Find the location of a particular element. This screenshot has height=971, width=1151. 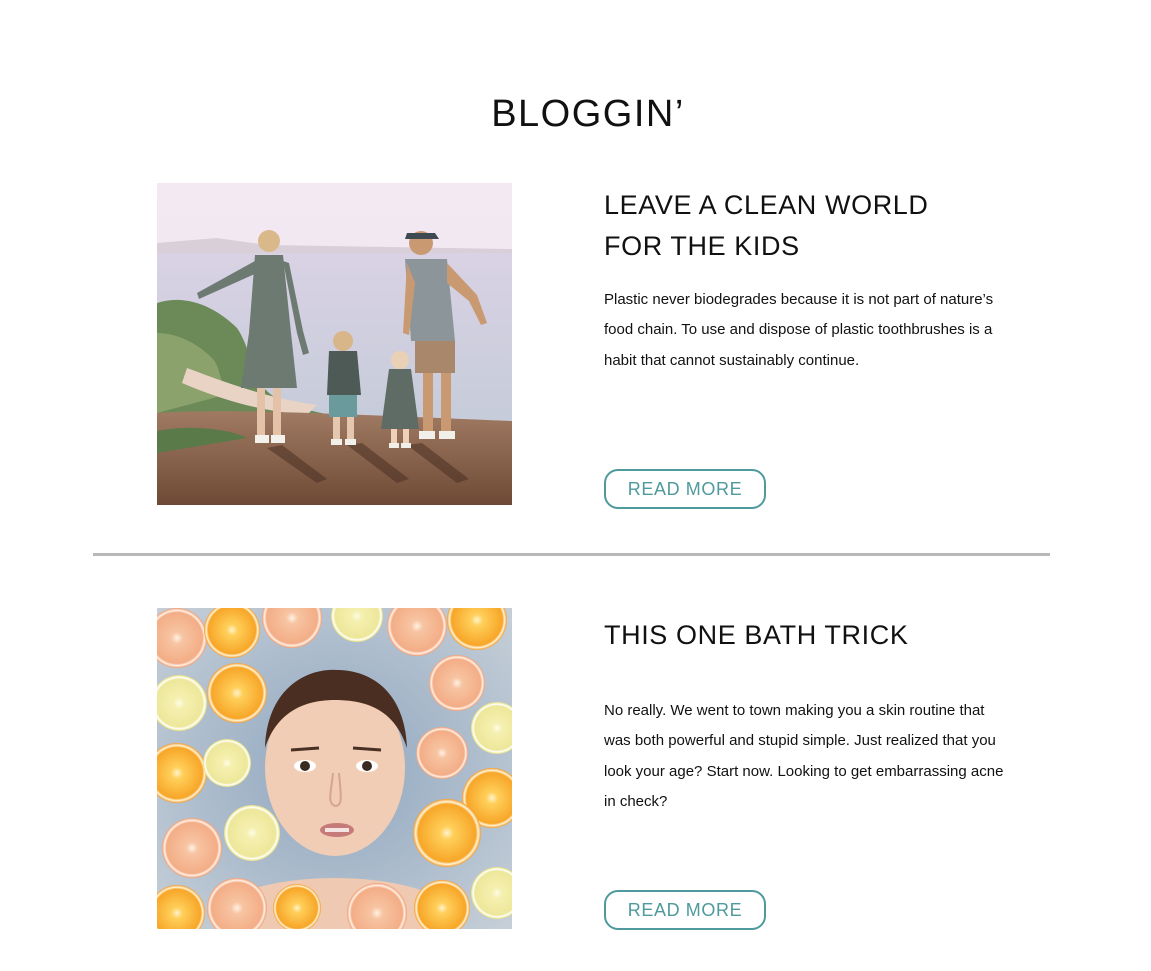

post-title-line: THIS ONE BATH TRICK is located at coordinates (756, 635).